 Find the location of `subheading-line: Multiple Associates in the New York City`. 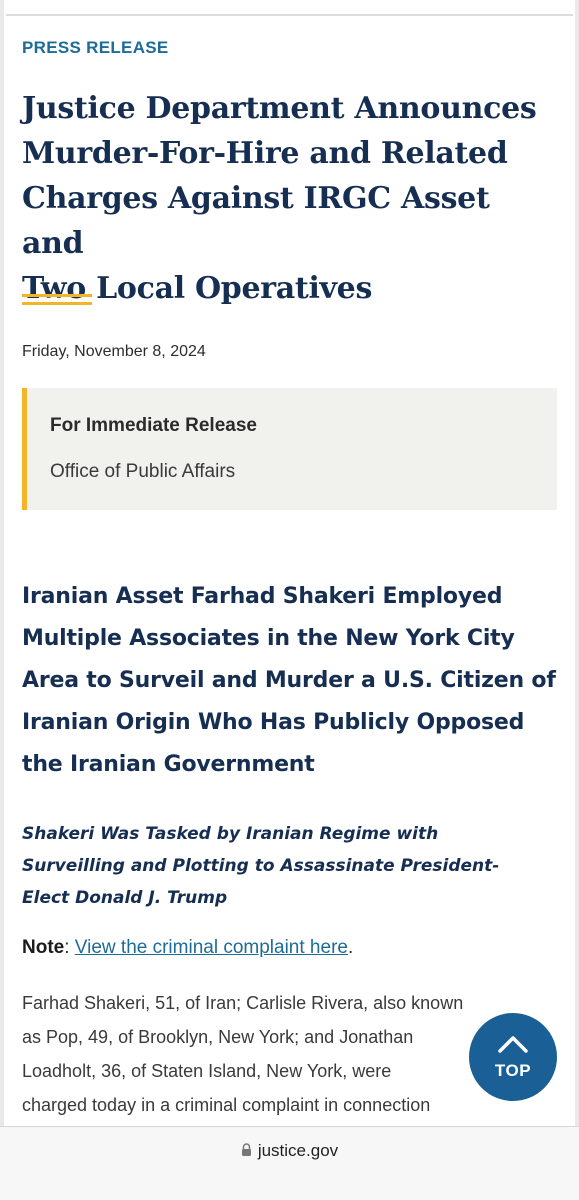

subheading-line: Multiple Associates in the New York City is located at coordinates (268, 638).